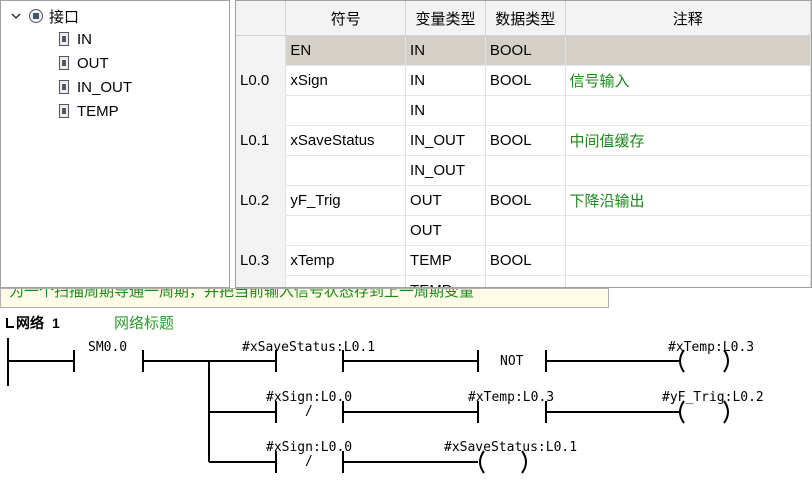  I want to click on collapse-icon, so click(10, 323).